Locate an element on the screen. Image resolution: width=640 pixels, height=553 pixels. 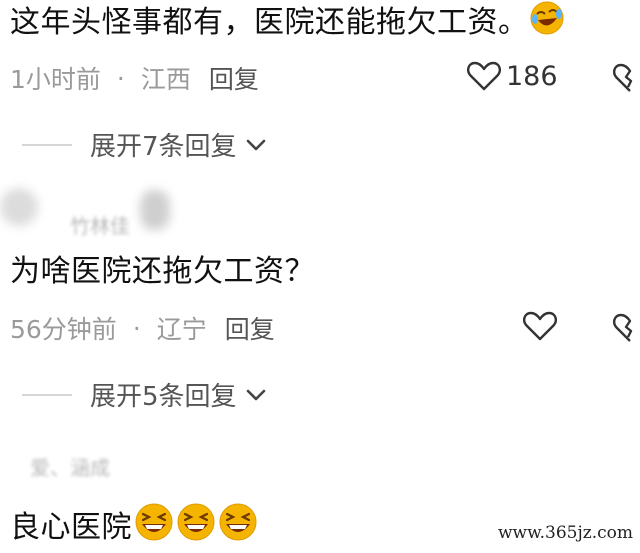
comment-3-text: 良心医院 is located at coordinates (71, 527).